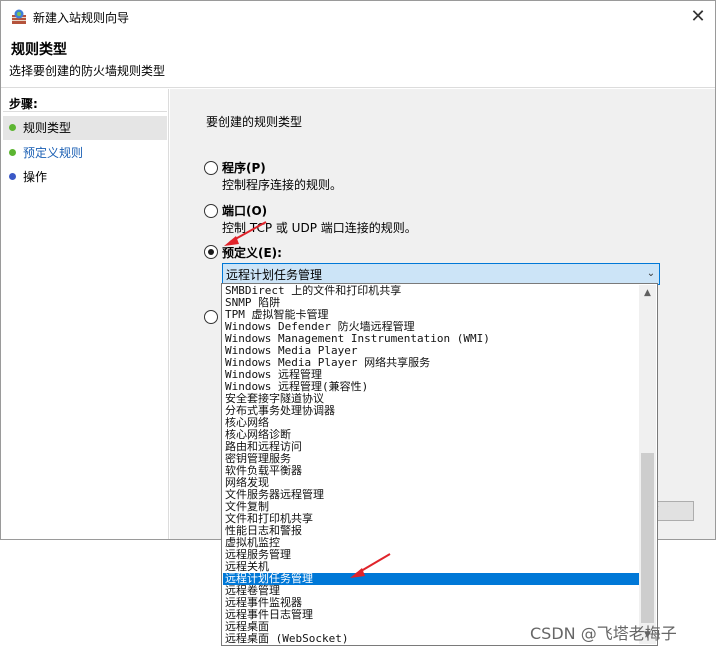 The image size is (716, 648). What do you see at coordinates (431, 423) in the screenshot?
I see `dropdown-option: 核心网络` at bounding box center [431, 423].